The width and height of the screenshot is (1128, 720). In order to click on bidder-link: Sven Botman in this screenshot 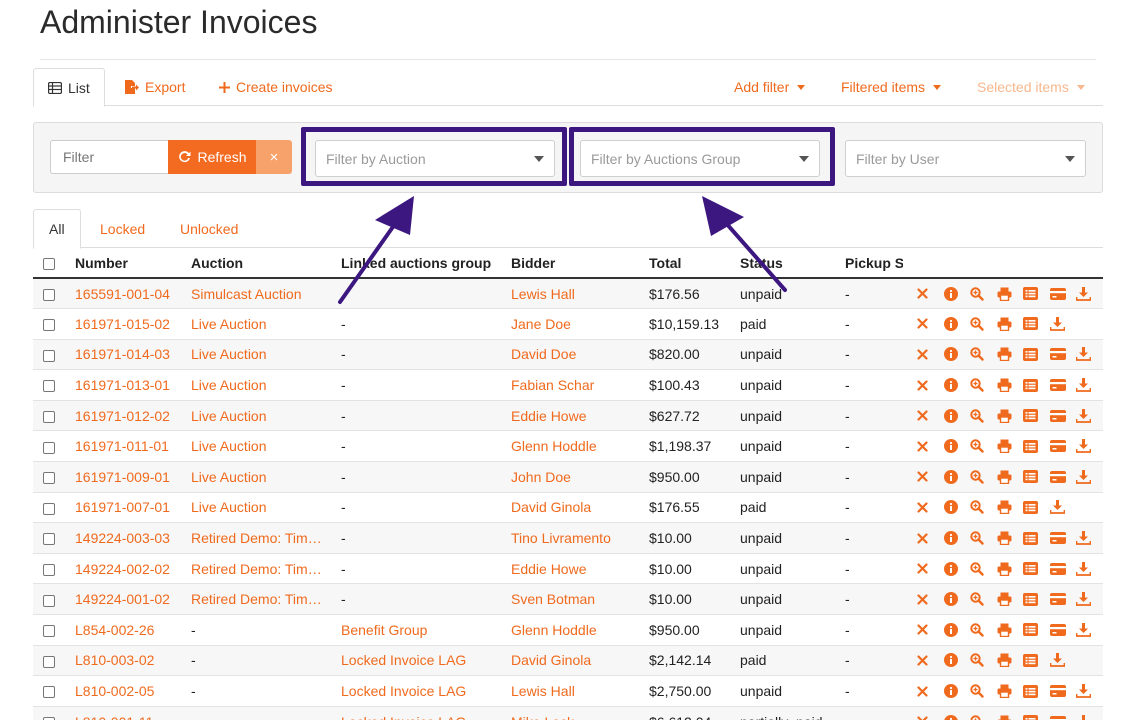, I will do `click(553, 599)`.